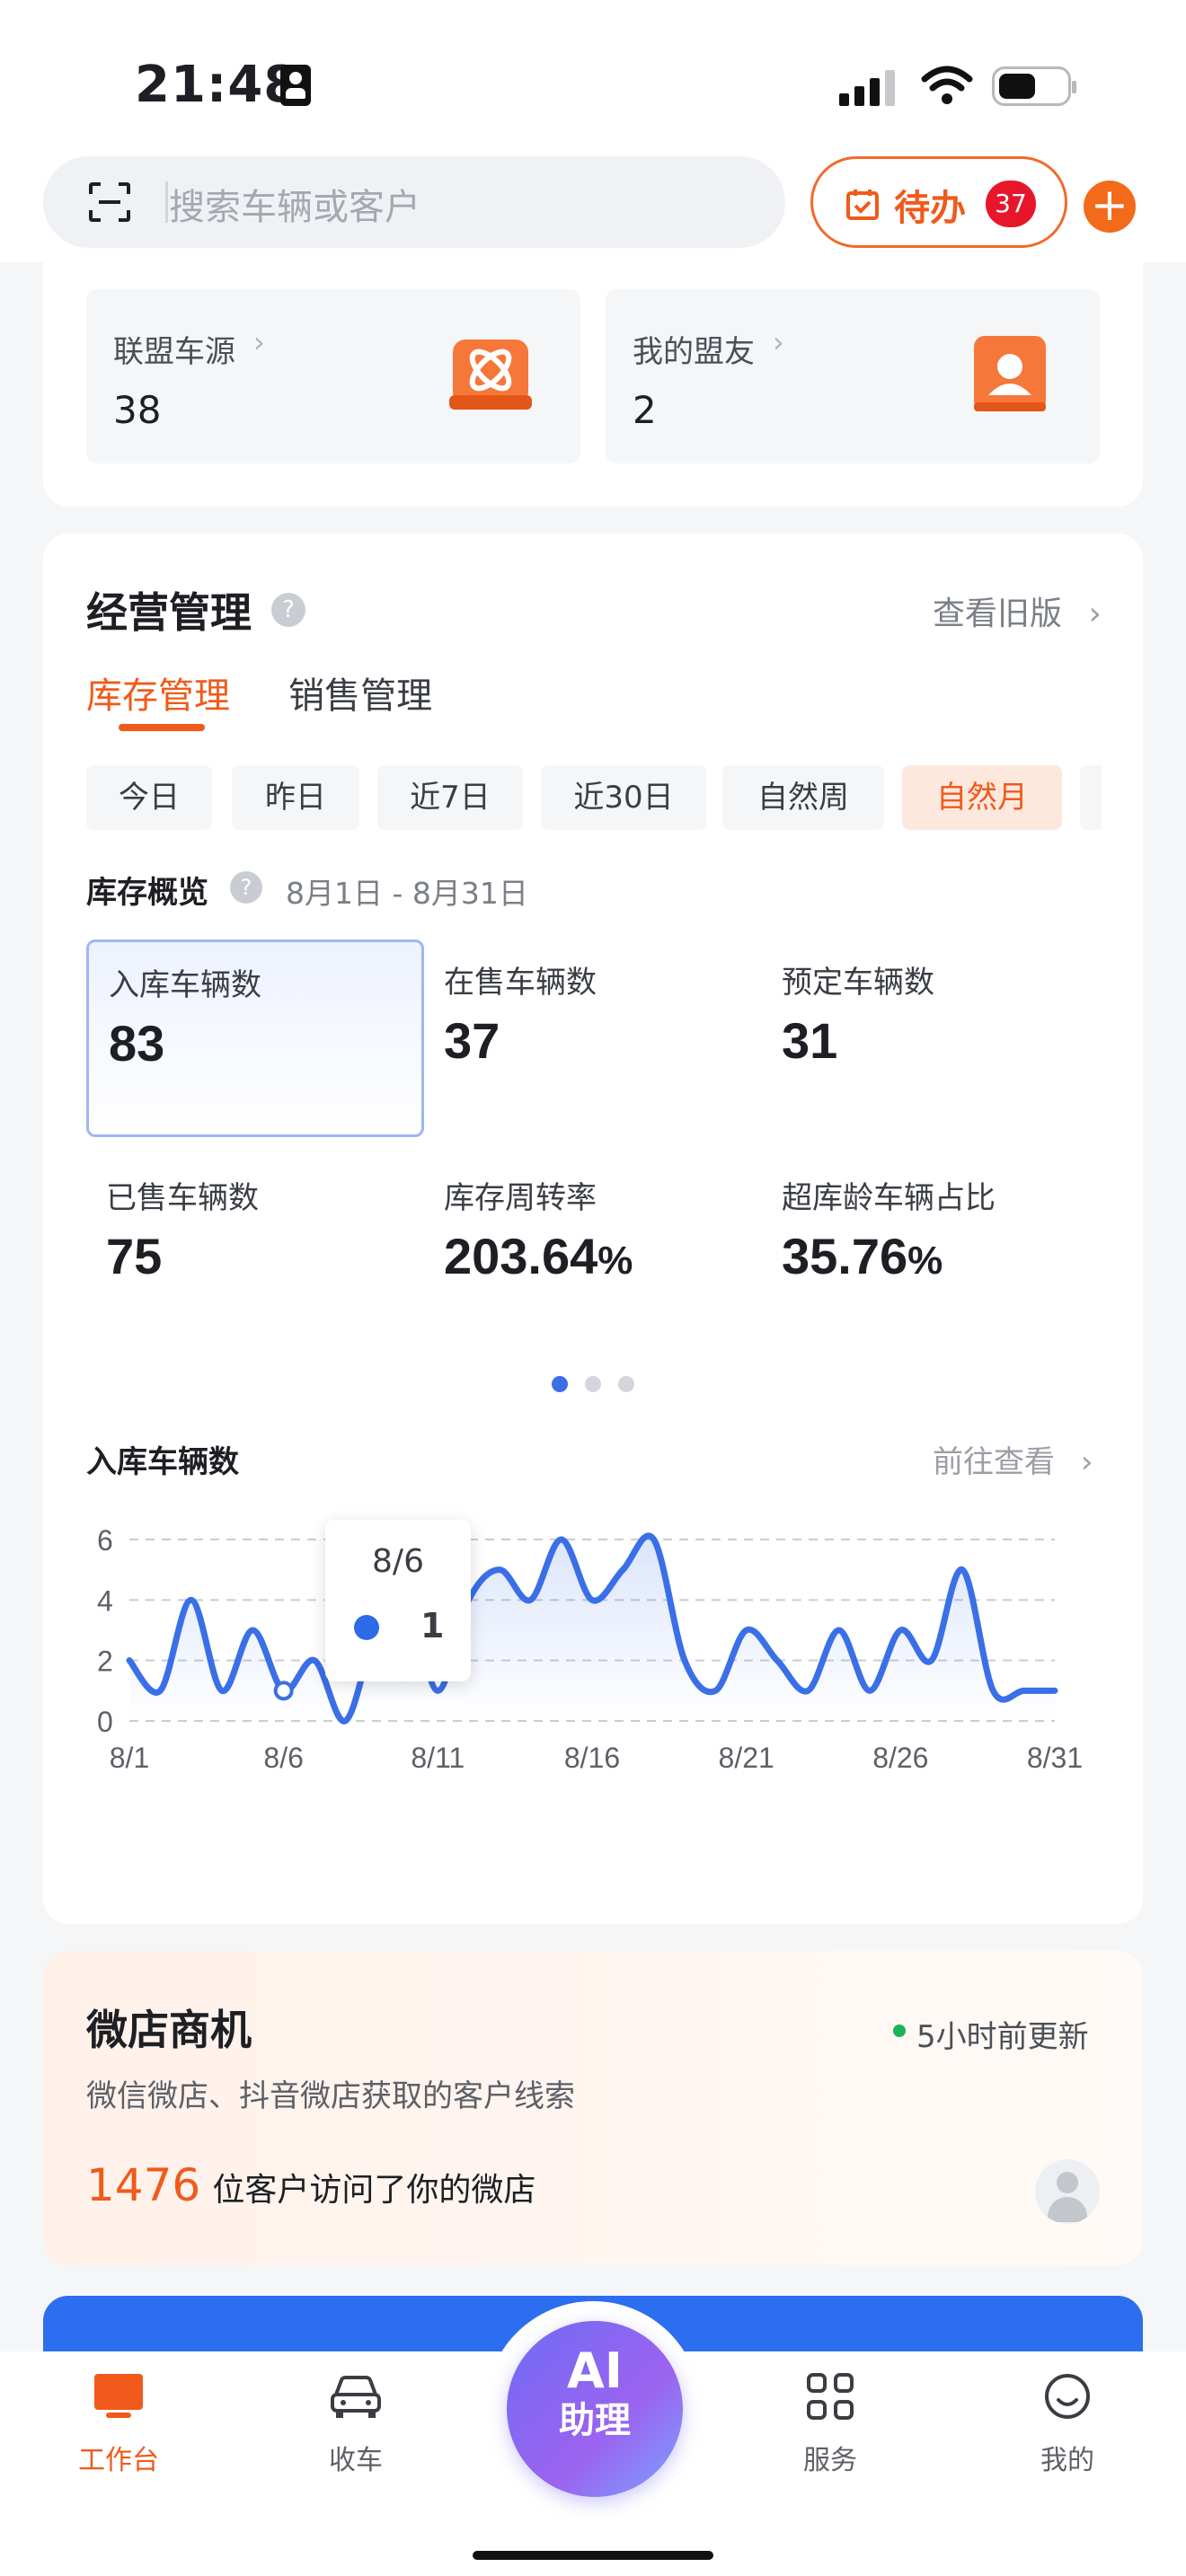 This screenshot has height=2576, width=1186. I want to click on x-tick-label: 8/21, so click(746, 1758).